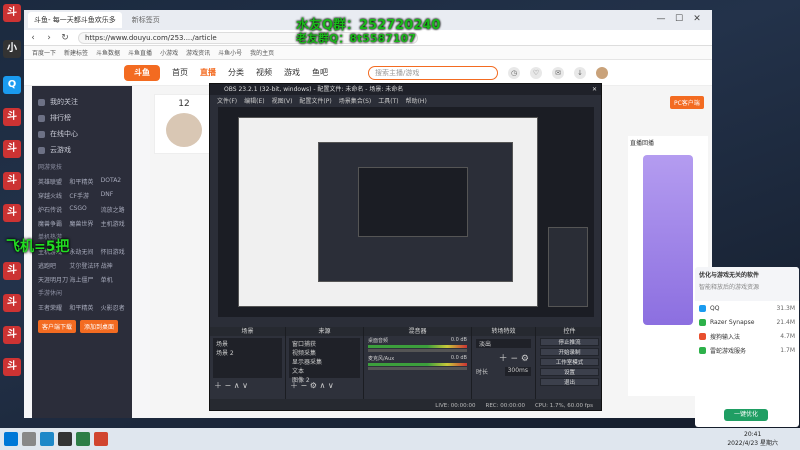 The image size is (800, 450). I want to click on browser-tab: 斗鱼- 每一天都斗鱼欢乐多, so click(75, 20).